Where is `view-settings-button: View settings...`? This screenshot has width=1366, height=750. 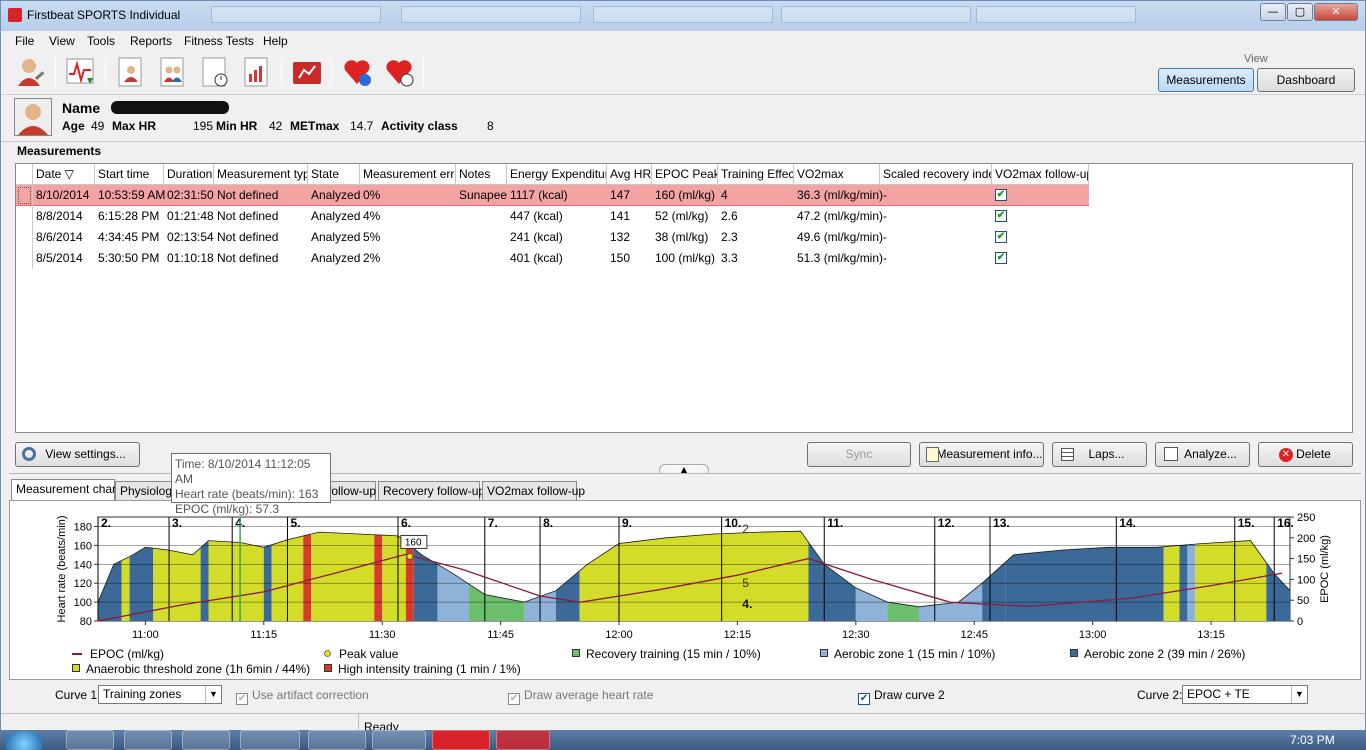
view-settings-button: View settings... is located at coordinates (77, 454).